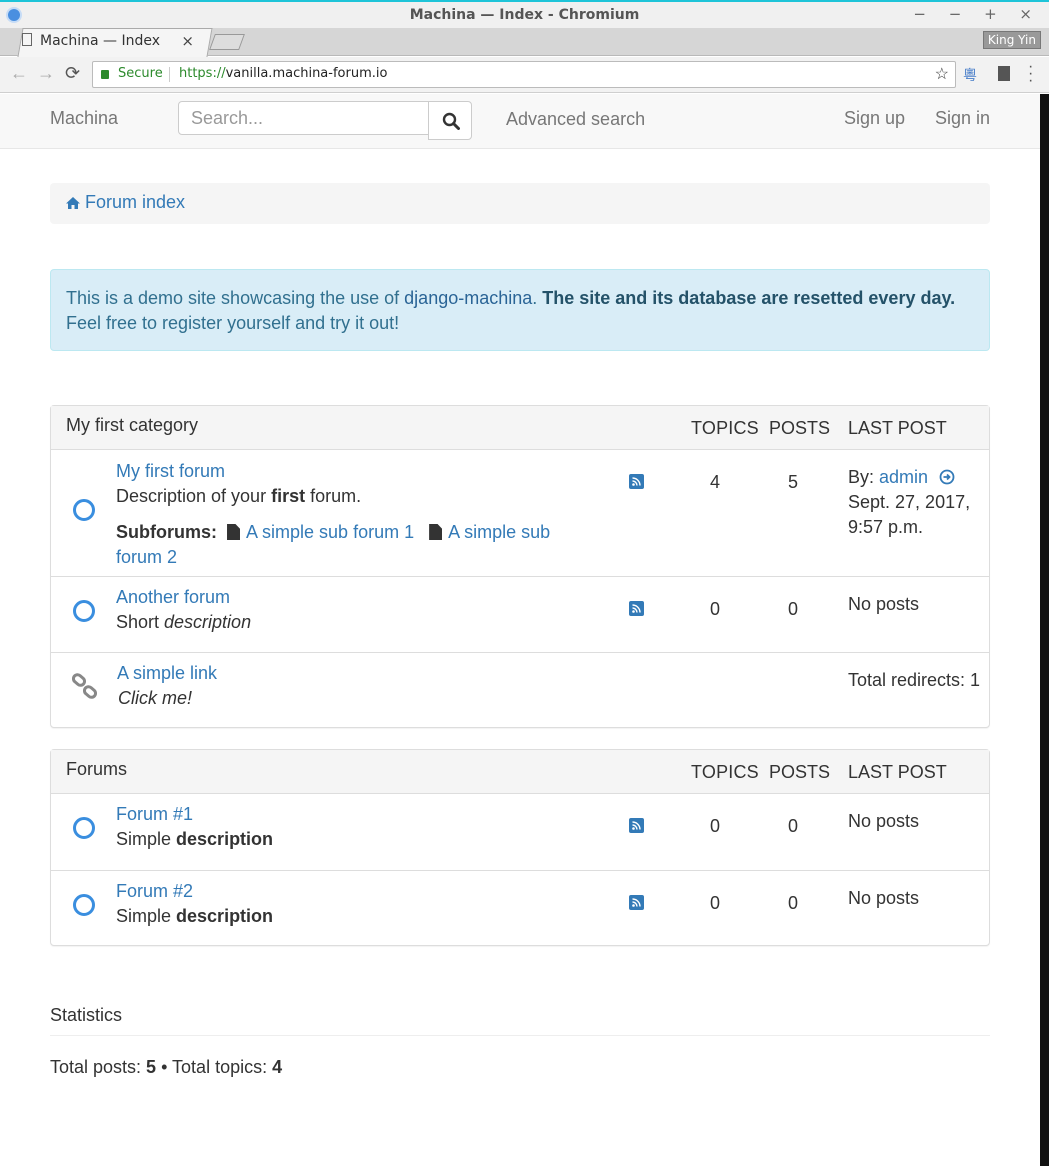  I want to click on last-post-by: By:, so click(864, 477).